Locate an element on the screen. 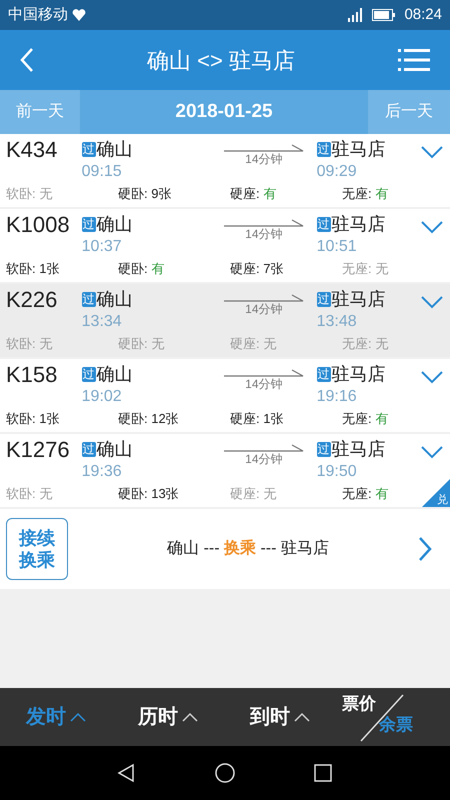  carrier-text: 中国移动 is located at coordinates (38, 14).